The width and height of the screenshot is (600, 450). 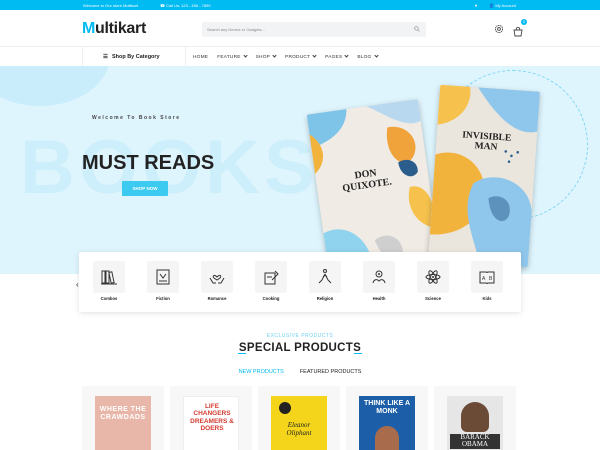 I want to click on category-cooking: Cooking, so click(x=271, y=281).